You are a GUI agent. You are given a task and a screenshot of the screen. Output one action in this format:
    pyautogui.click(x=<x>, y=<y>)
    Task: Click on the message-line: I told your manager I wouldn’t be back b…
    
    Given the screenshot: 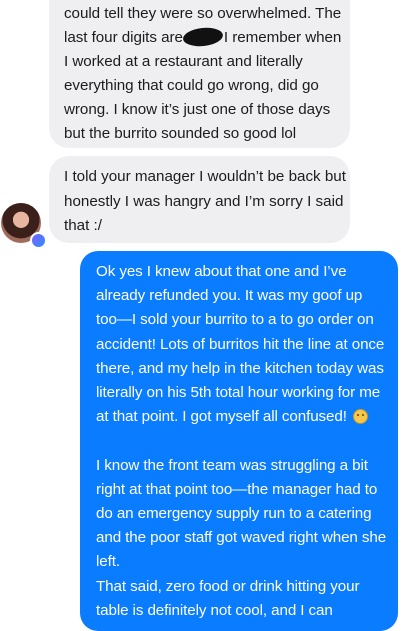 What is the action you would take?
    pyautogui.click(x=205, y=176)
    